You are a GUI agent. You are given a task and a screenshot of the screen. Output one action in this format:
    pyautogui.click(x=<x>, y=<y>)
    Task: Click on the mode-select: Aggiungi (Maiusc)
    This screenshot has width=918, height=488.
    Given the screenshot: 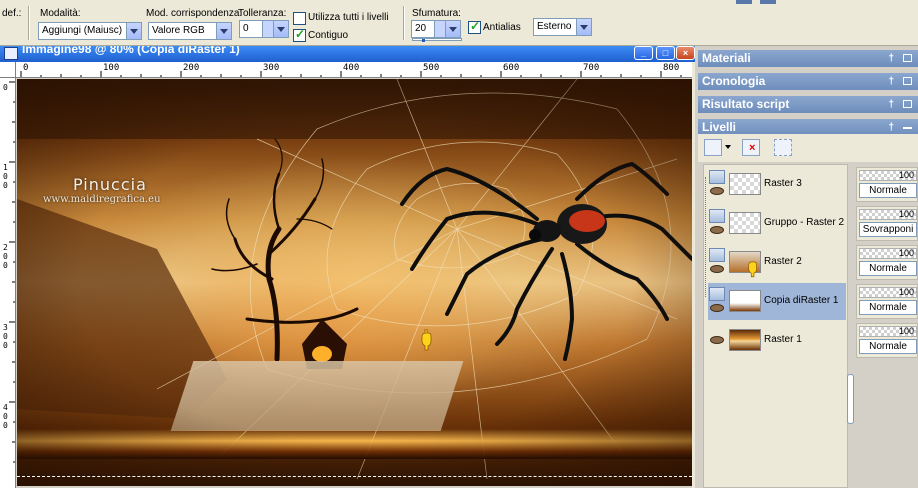 What is the action you would take?
    pyautogui.click(x=90, y=31)
    